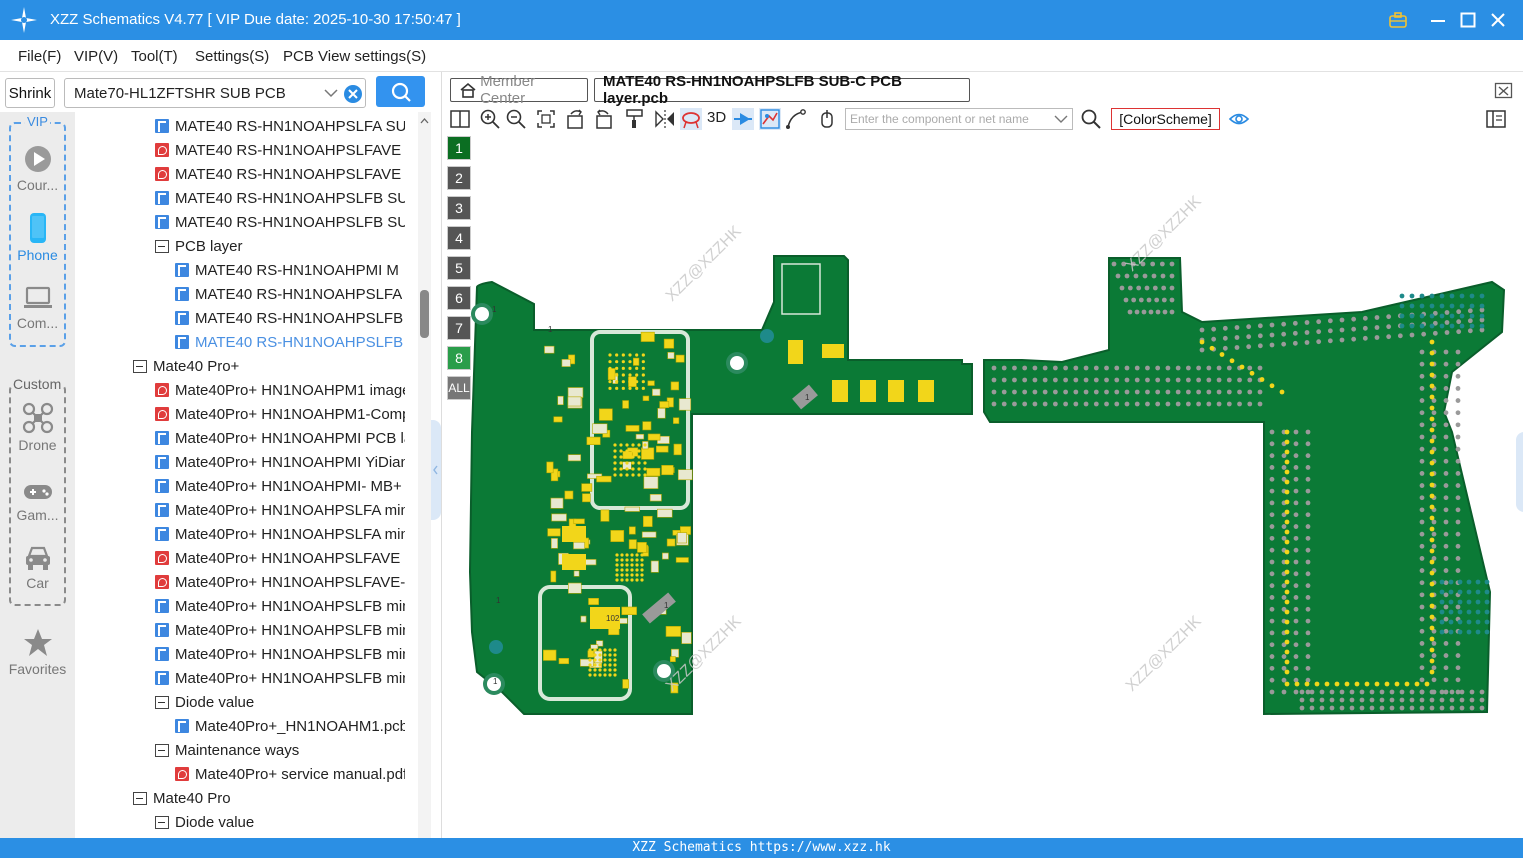  I want to click on panel-toggle-icon, so click(1496, 119).